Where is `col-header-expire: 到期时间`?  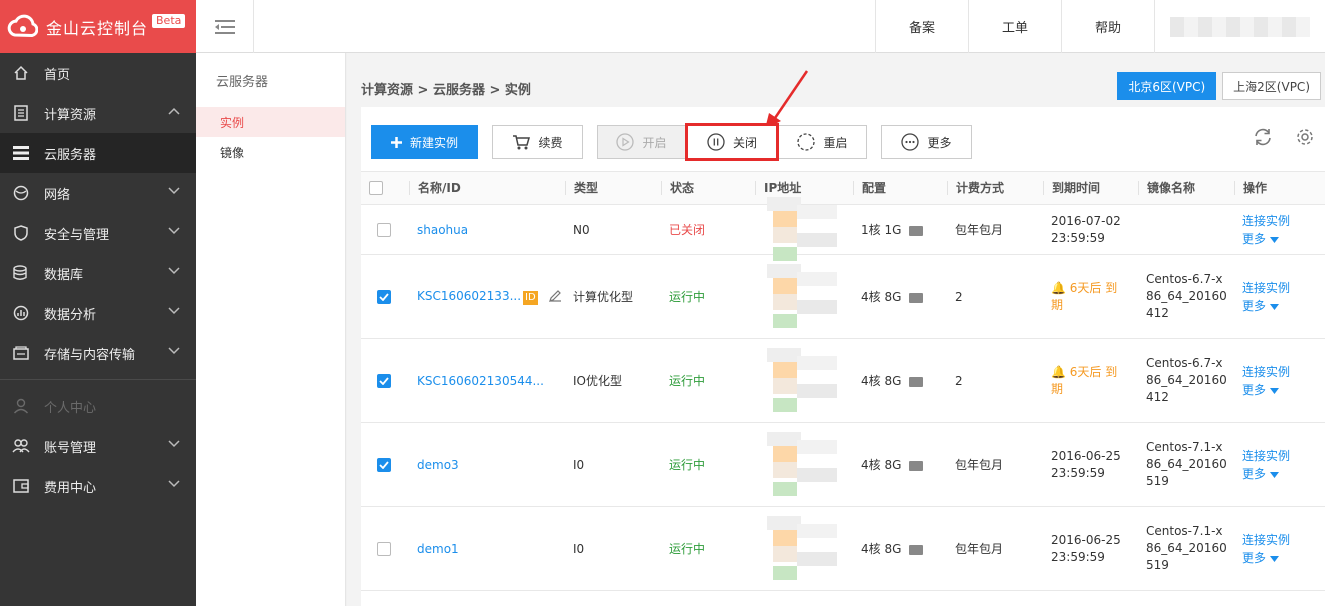 col-header-expire: 到期时间 is located at coordinates (1090, 188).